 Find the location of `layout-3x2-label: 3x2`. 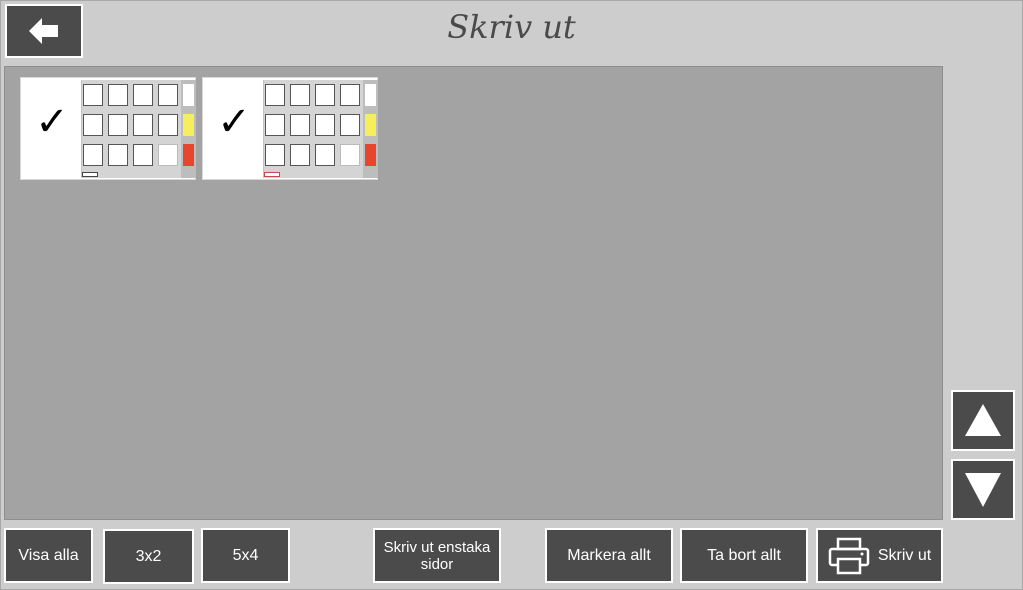

layout-3x2-label: 3x2 is located at coordinates (148, 556).